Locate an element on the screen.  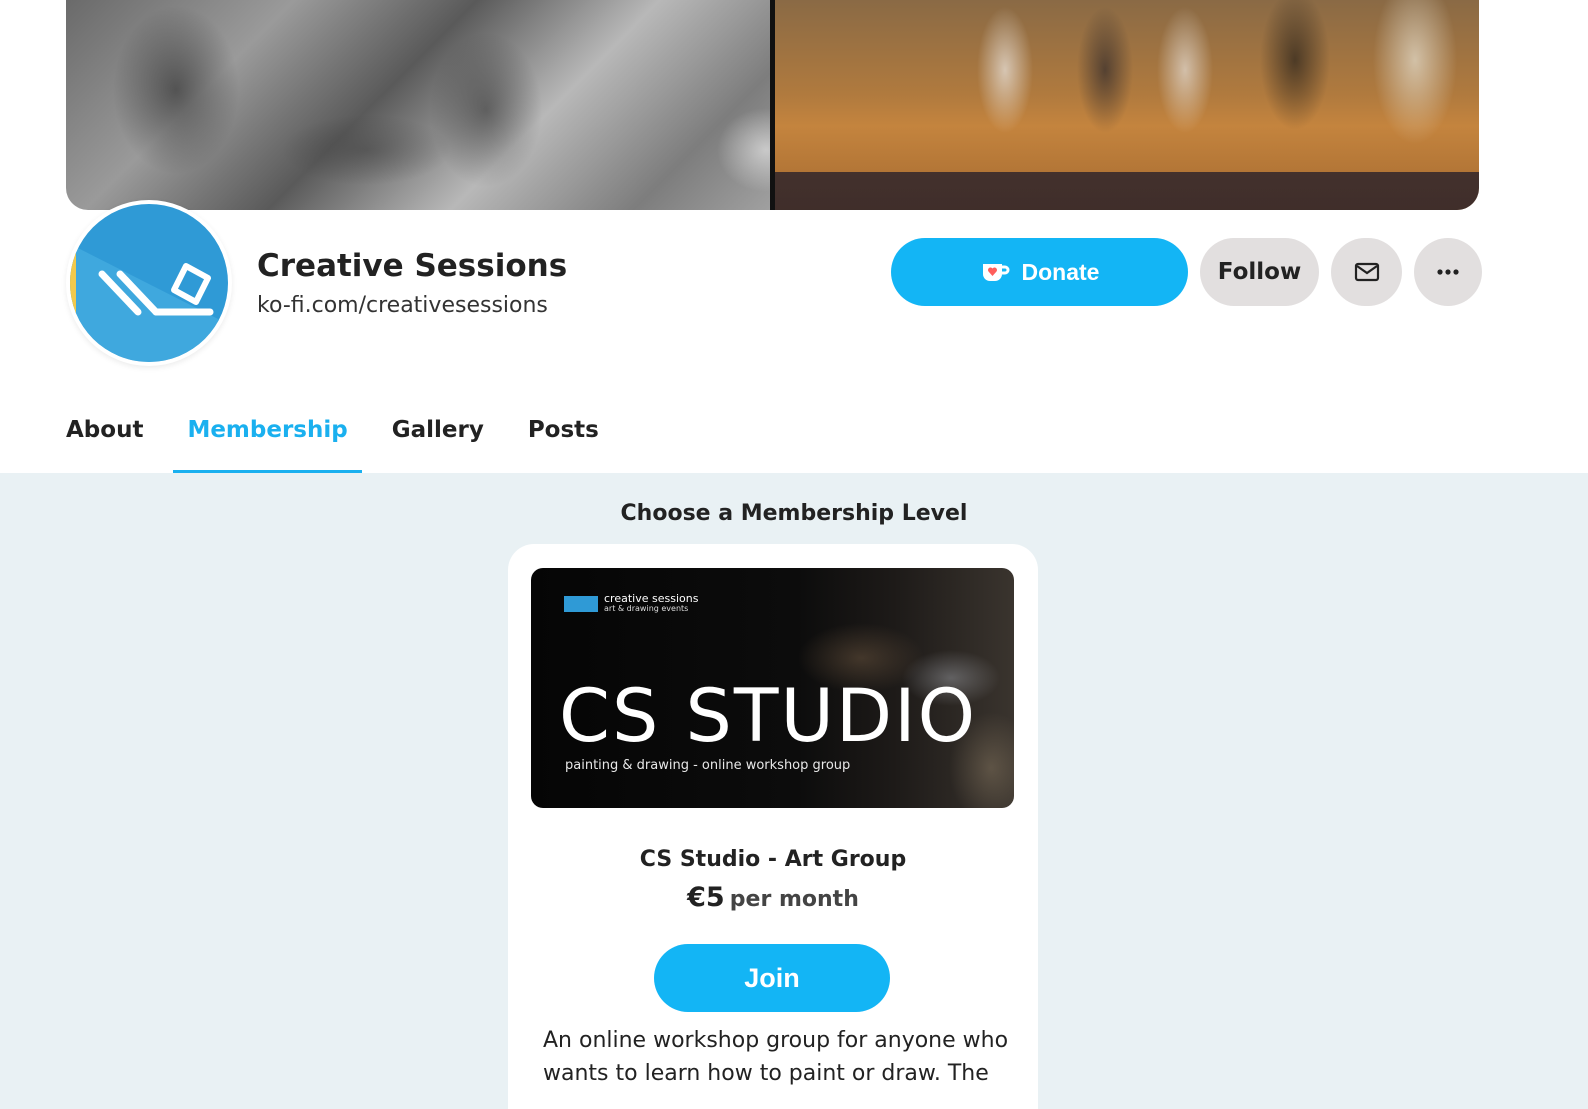
join-button: Join is located at coordinates (772, 978).